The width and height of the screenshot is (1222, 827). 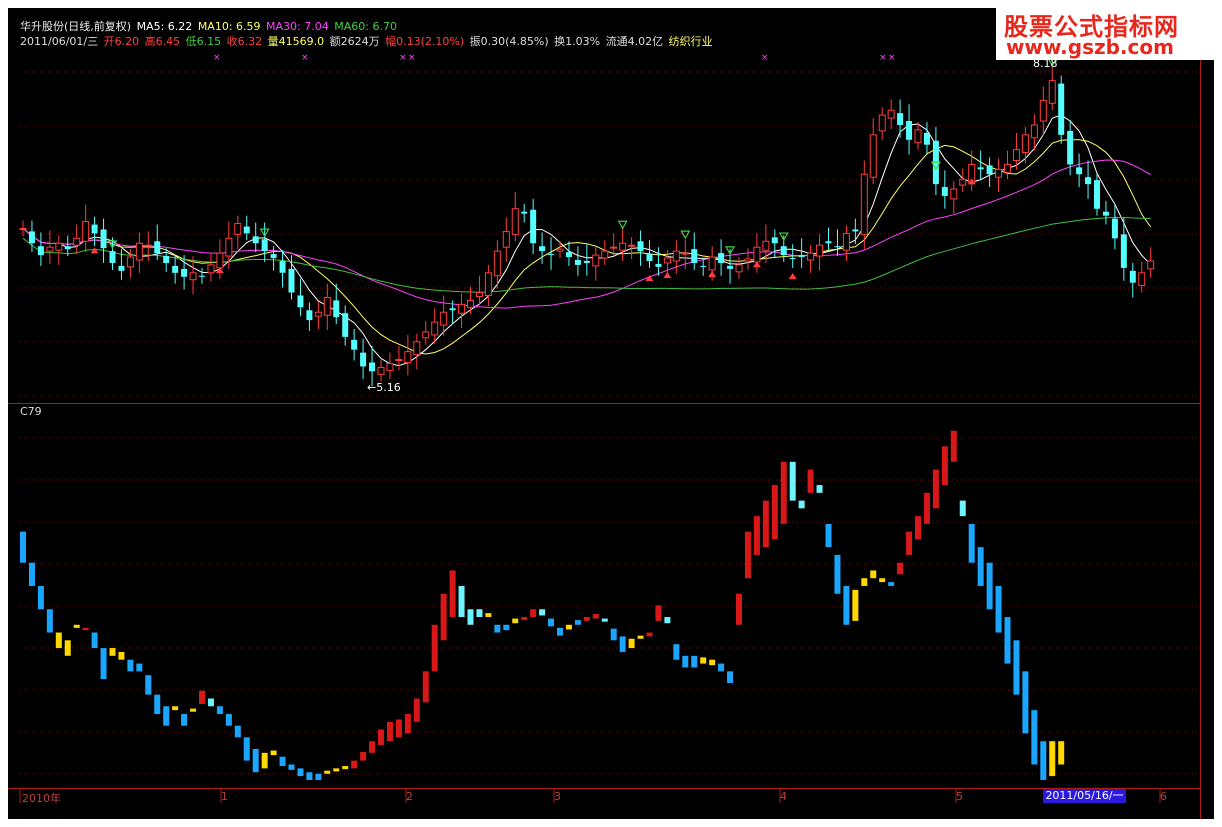 I want to click on sell-arrow-icon, so click(x=622, y=225).